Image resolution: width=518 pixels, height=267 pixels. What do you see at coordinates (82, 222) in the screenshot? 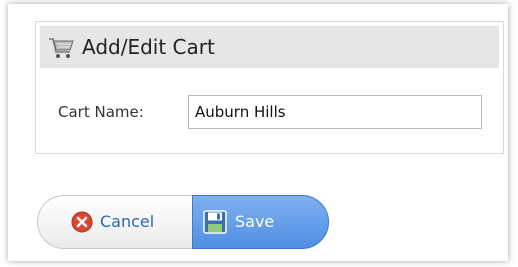
I see `cancel-x-icon` at bounding box center [82, 222].